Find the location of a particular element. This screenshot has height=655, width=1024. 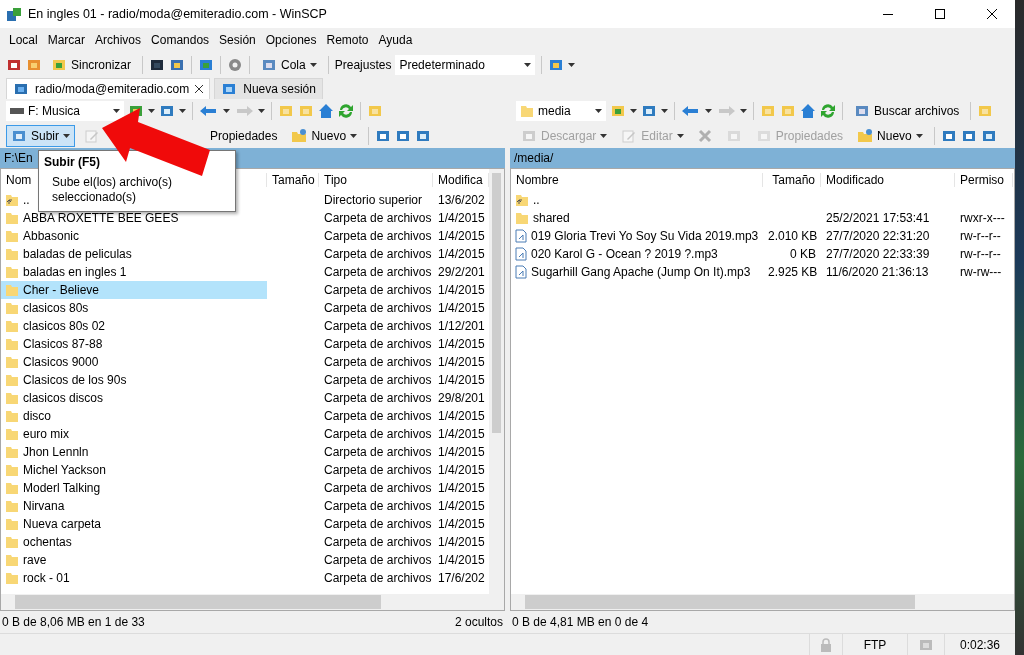

table-cell-text: Directorio superior is located at coordinates (373, 200).